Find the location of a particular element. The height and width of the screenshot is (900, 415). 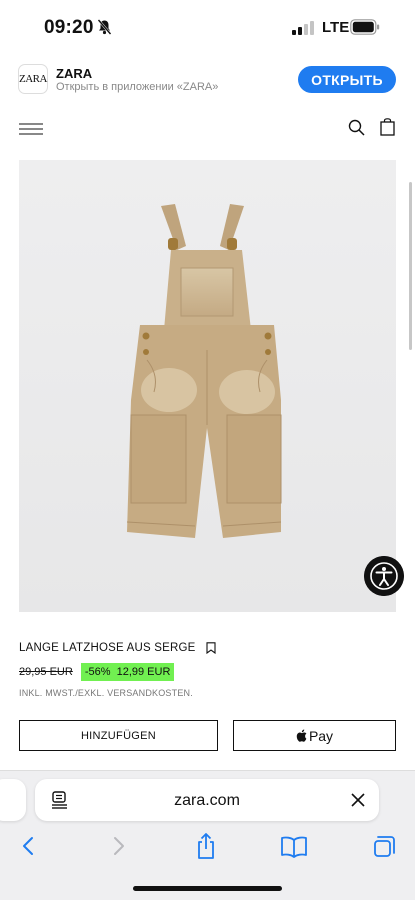

scroll-indicator is located at coordinates (410, 266).